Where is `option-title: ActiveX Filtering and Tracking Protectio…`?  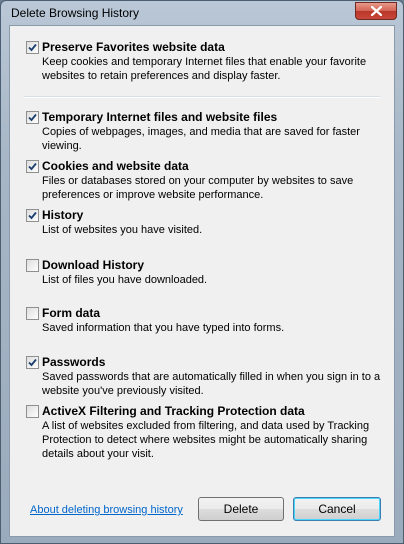 option-title: ActiveX Filtering and Tracking Protectio… is located at coordinates (173, 411).